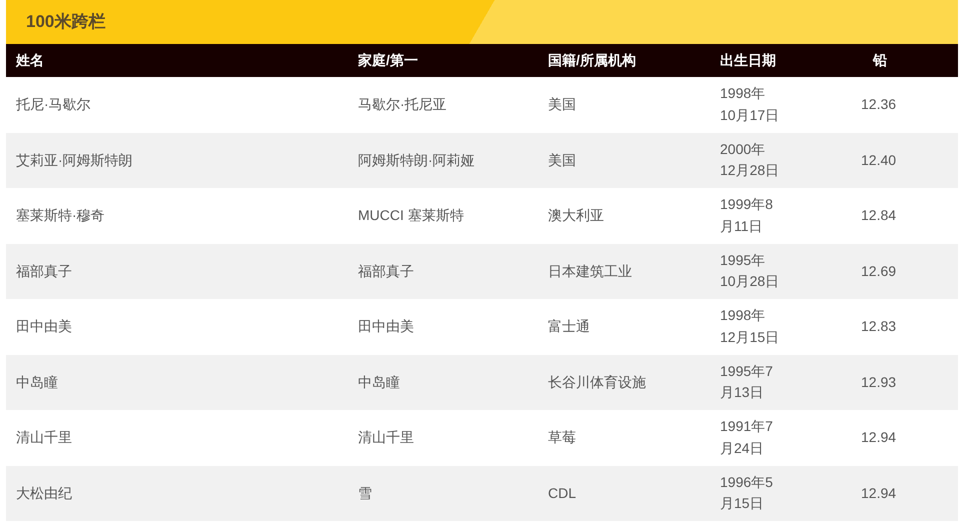  Describe the element at coordinates (443, 60) in the screenshot. I see `column-header: 家庭/第一` at that location.